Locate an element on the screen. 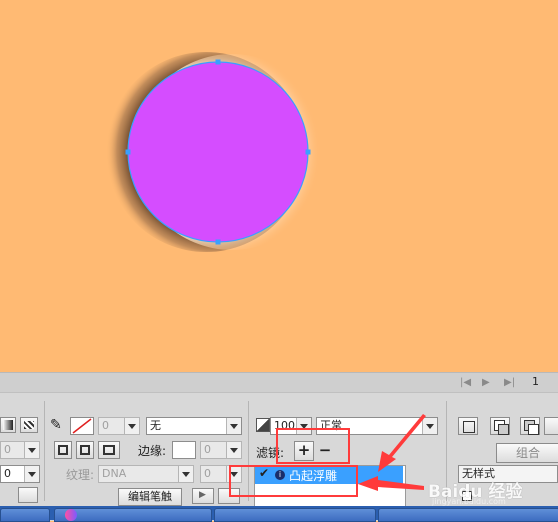 Image resolution: width=558 pixels, height=522 pixels. edit-brush-button: 编辑笔触 is located at coordinates (150, 497).